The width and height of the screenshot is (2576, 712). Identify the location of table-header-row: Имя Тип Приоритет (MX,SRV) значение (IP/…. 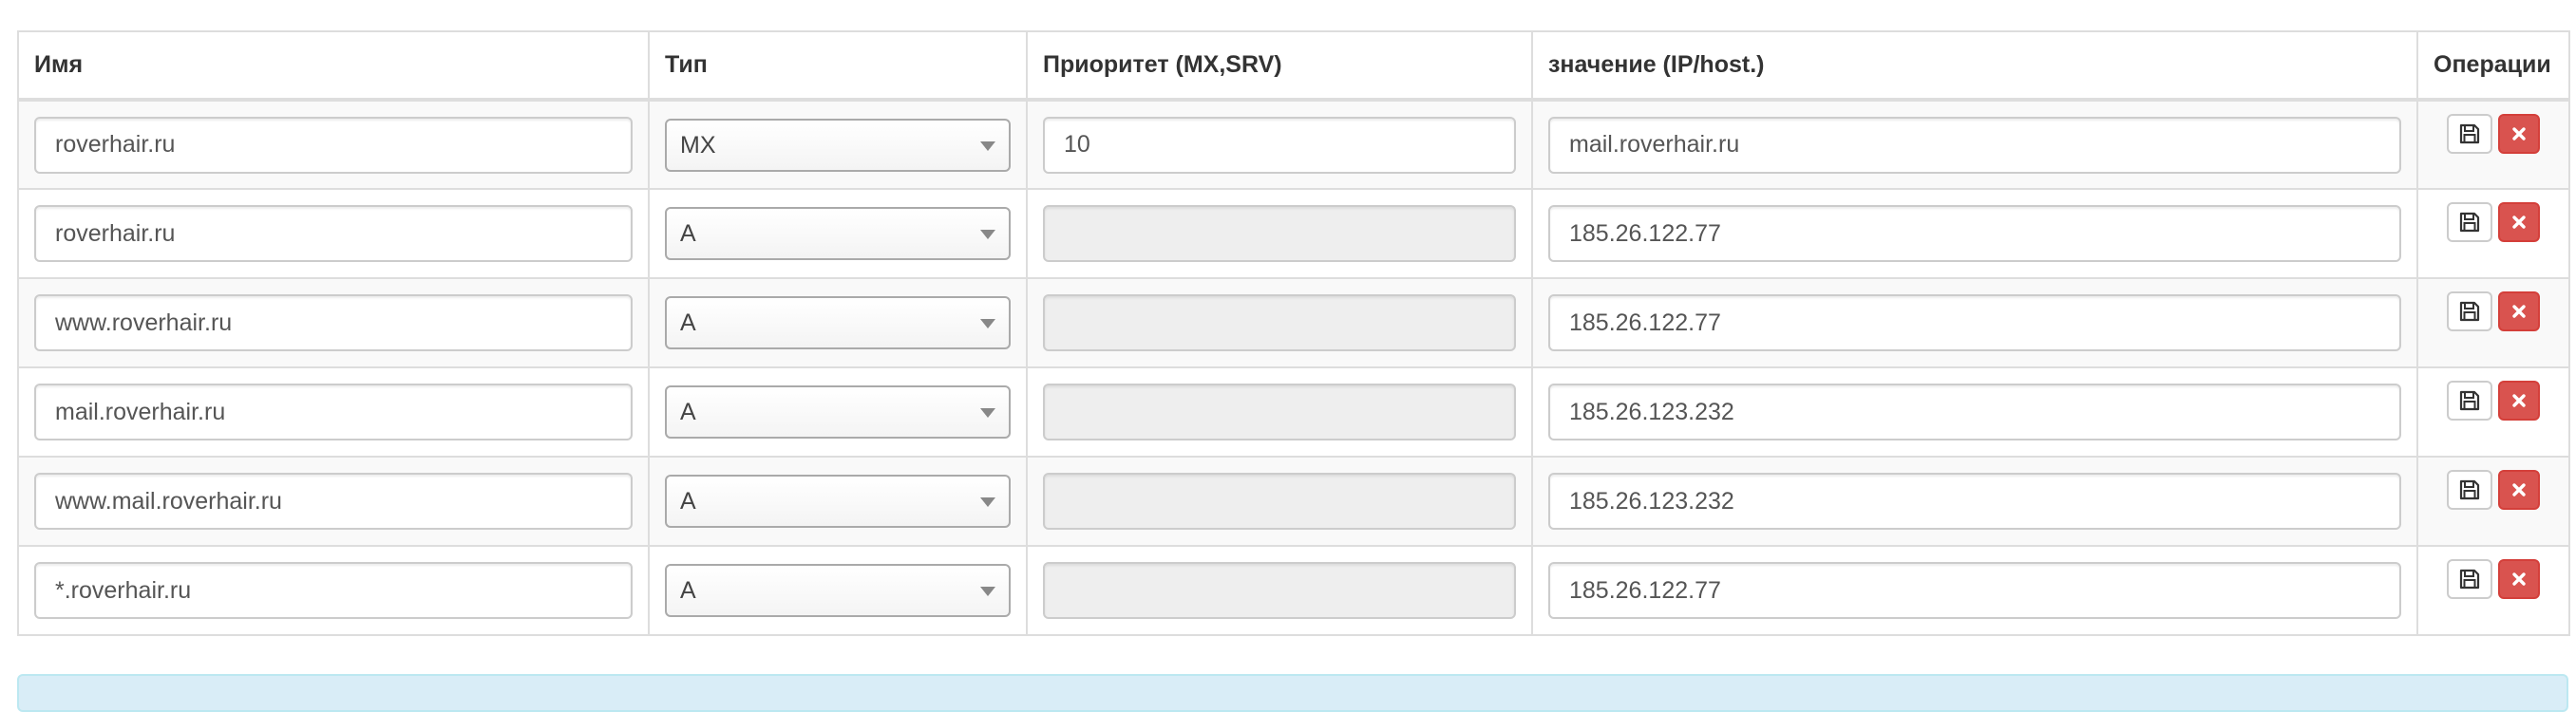
(1293, 66).